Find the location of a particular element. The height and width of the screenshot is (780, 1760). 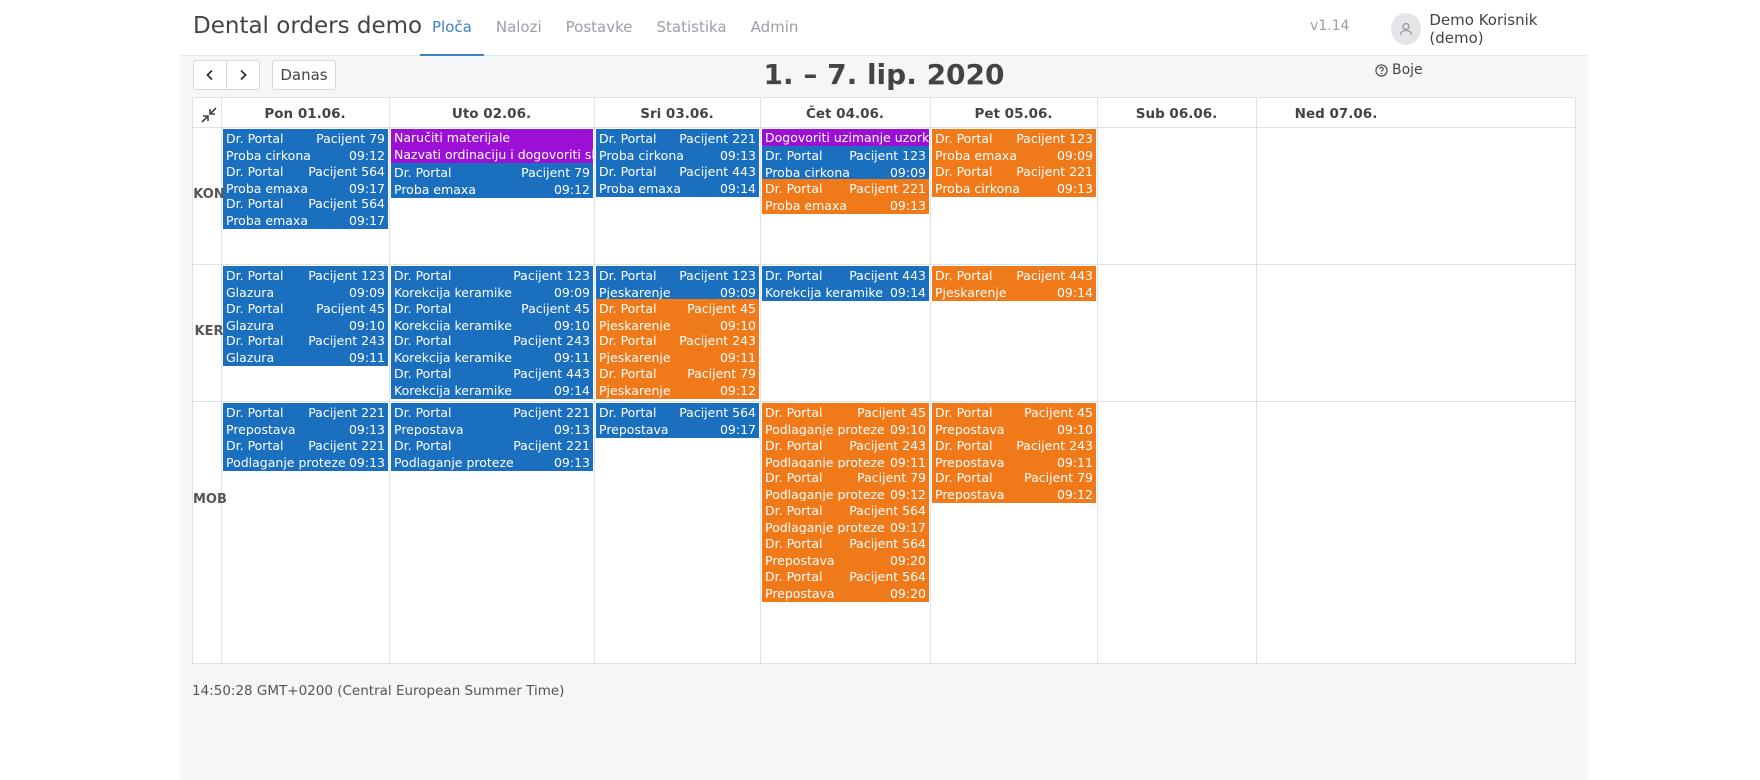

order-card-top: Dr. Portal Pacijent 79 is located at coordinates (677, 373).